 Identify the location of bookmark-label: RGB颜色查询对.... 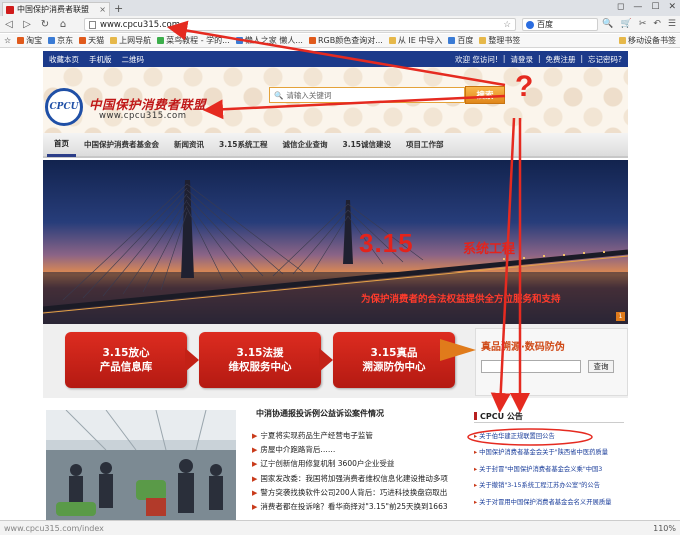
(350, 40).